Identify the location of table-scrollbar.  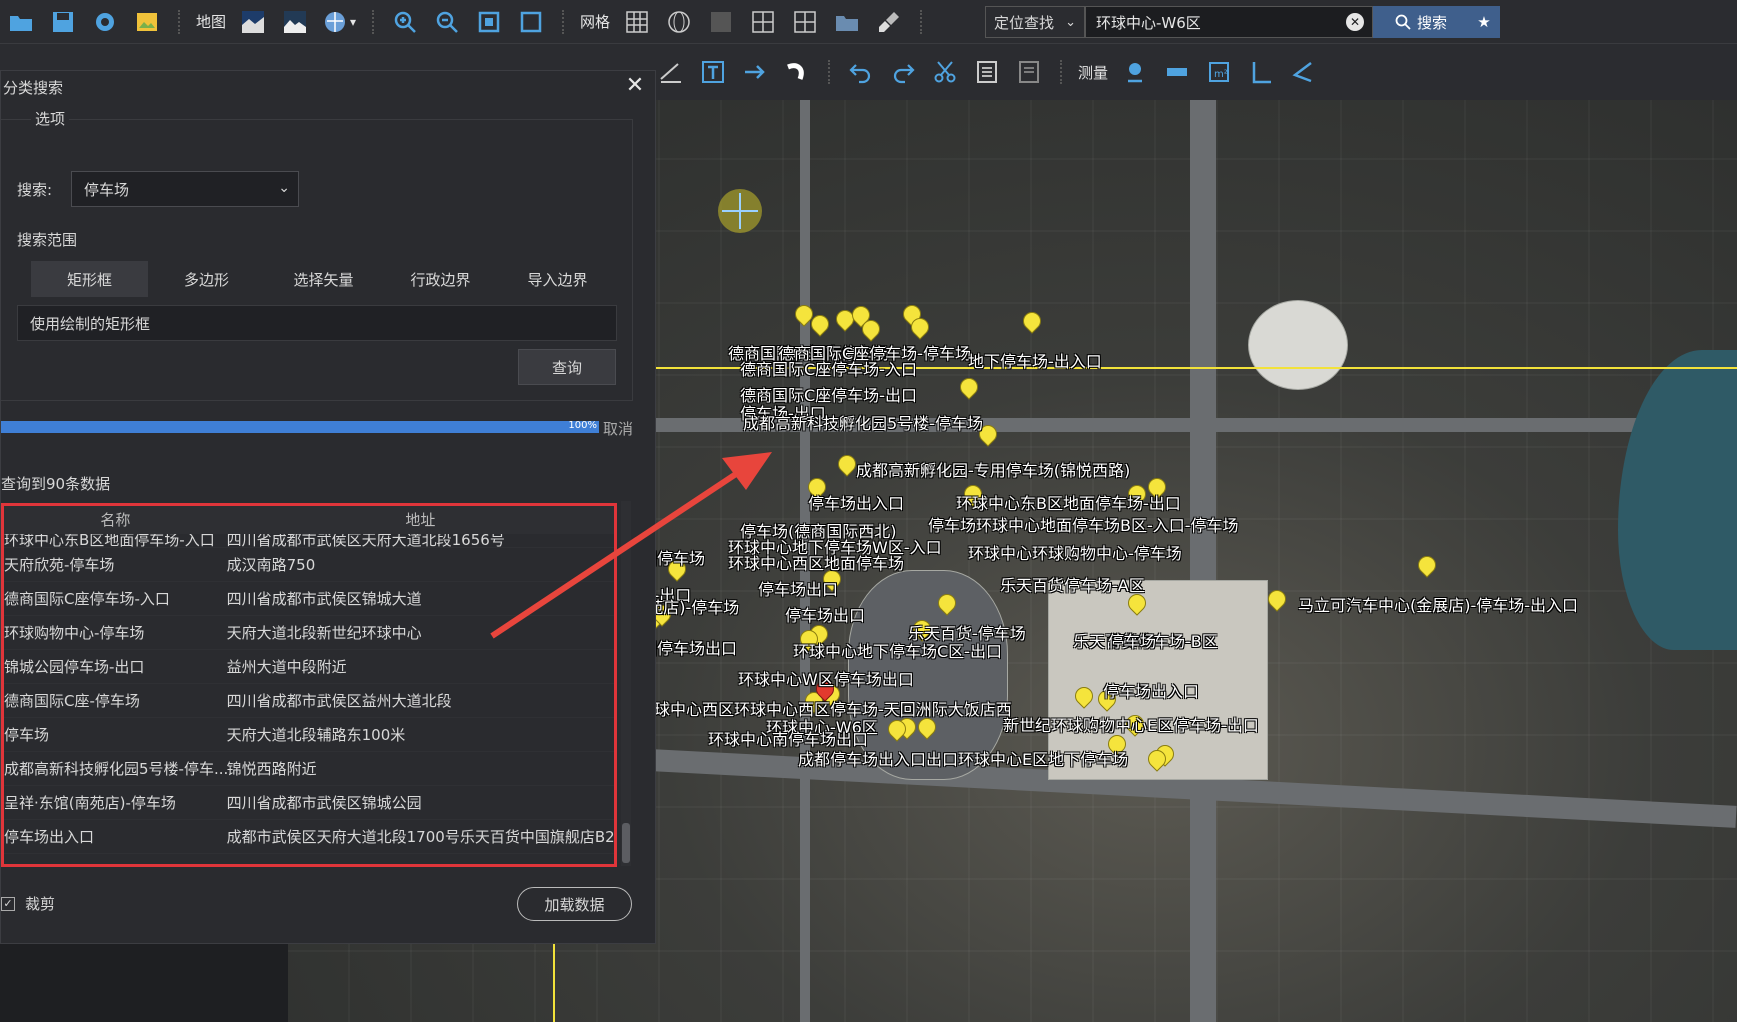
(626, 683).